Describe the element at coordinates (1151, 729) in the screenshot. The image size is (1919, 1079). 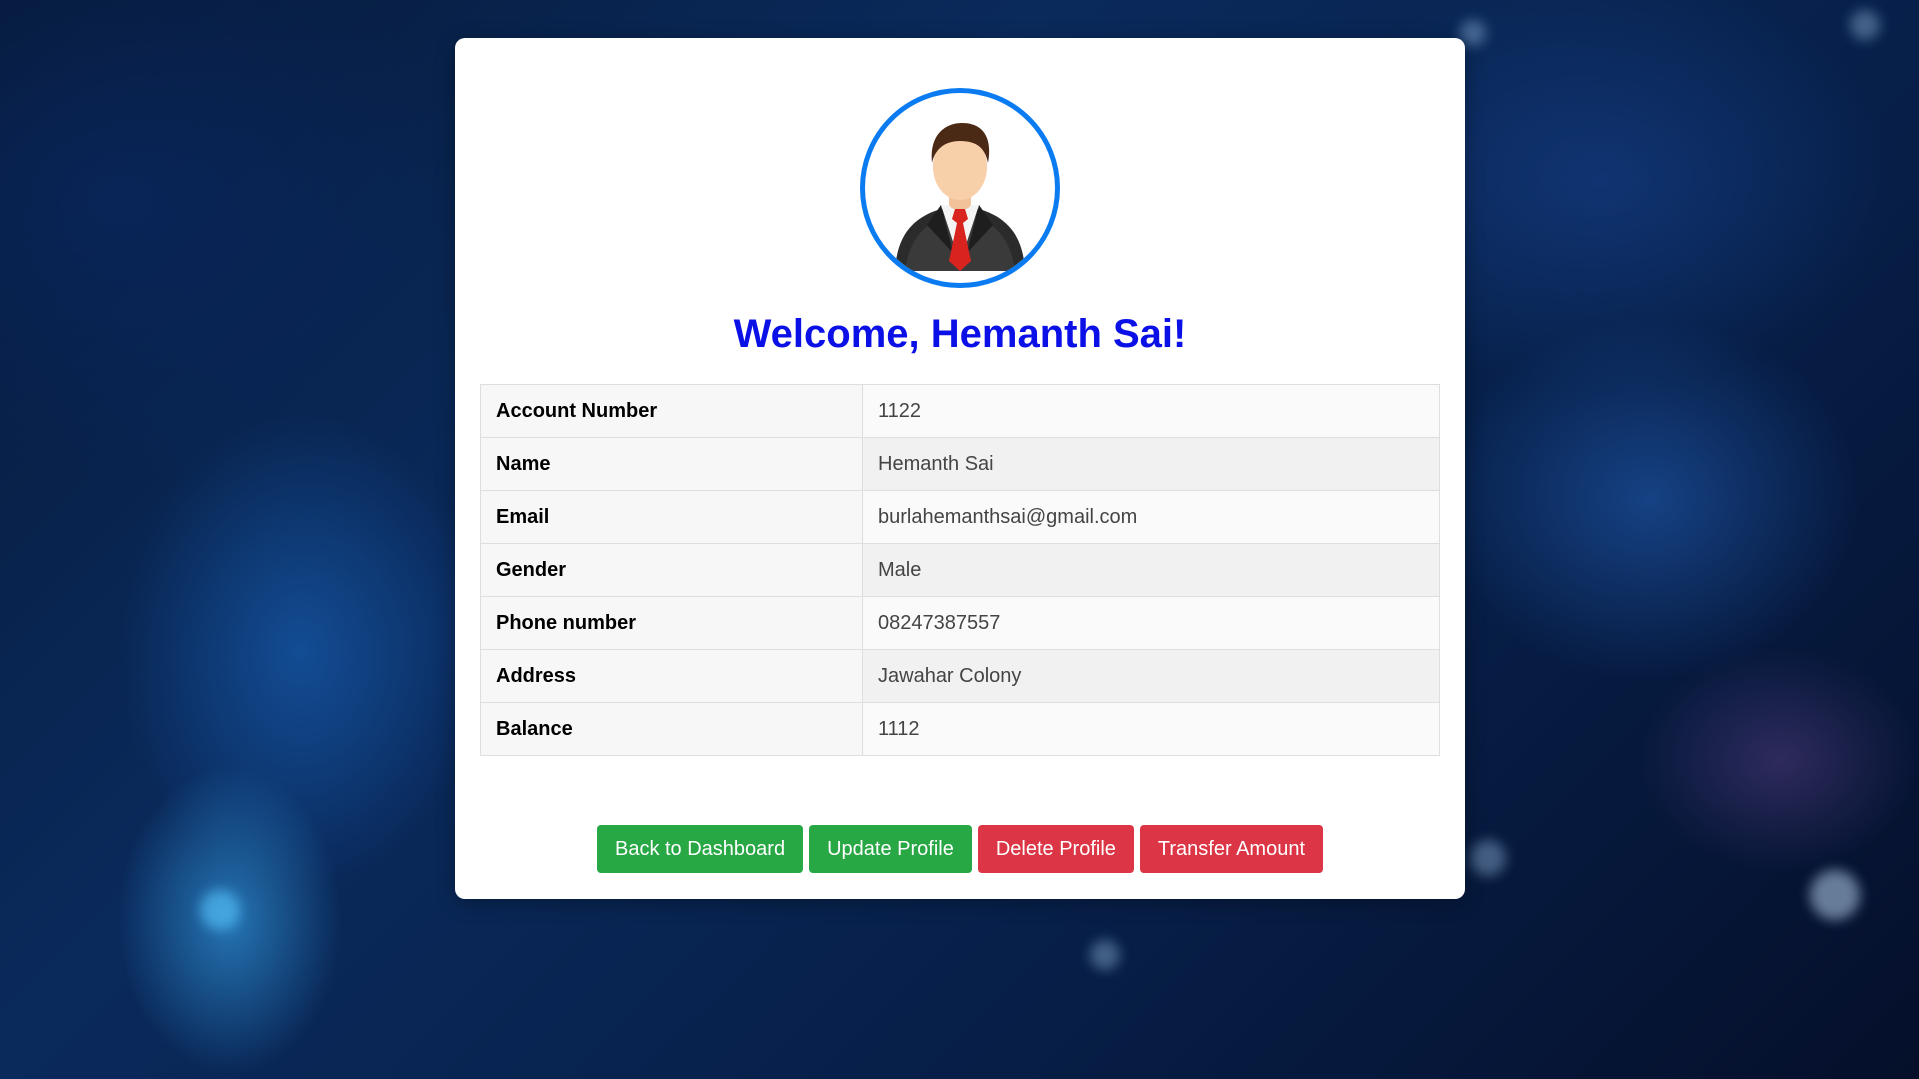
I see `balance-value: 1112` at that location.